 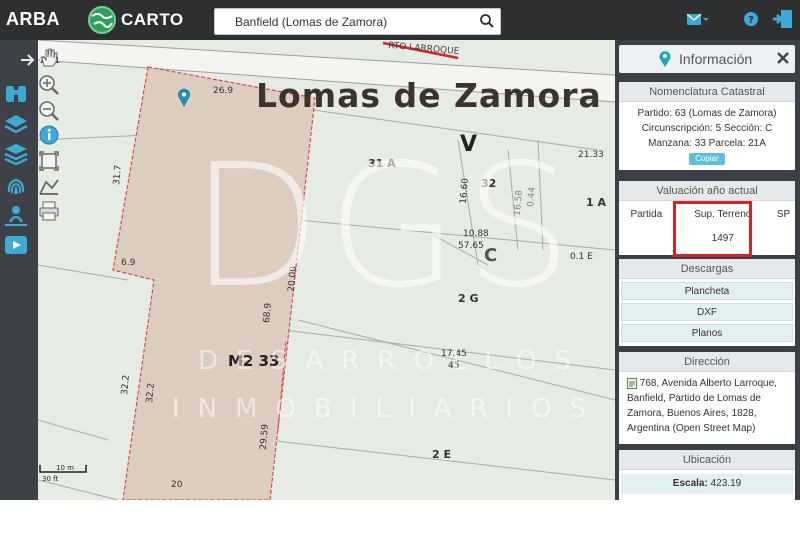 What do you see at coordinates (429, 95) in the screenshot?
I see `municipality-title: Lomas de Zamora` at bounding box center [429, 95].